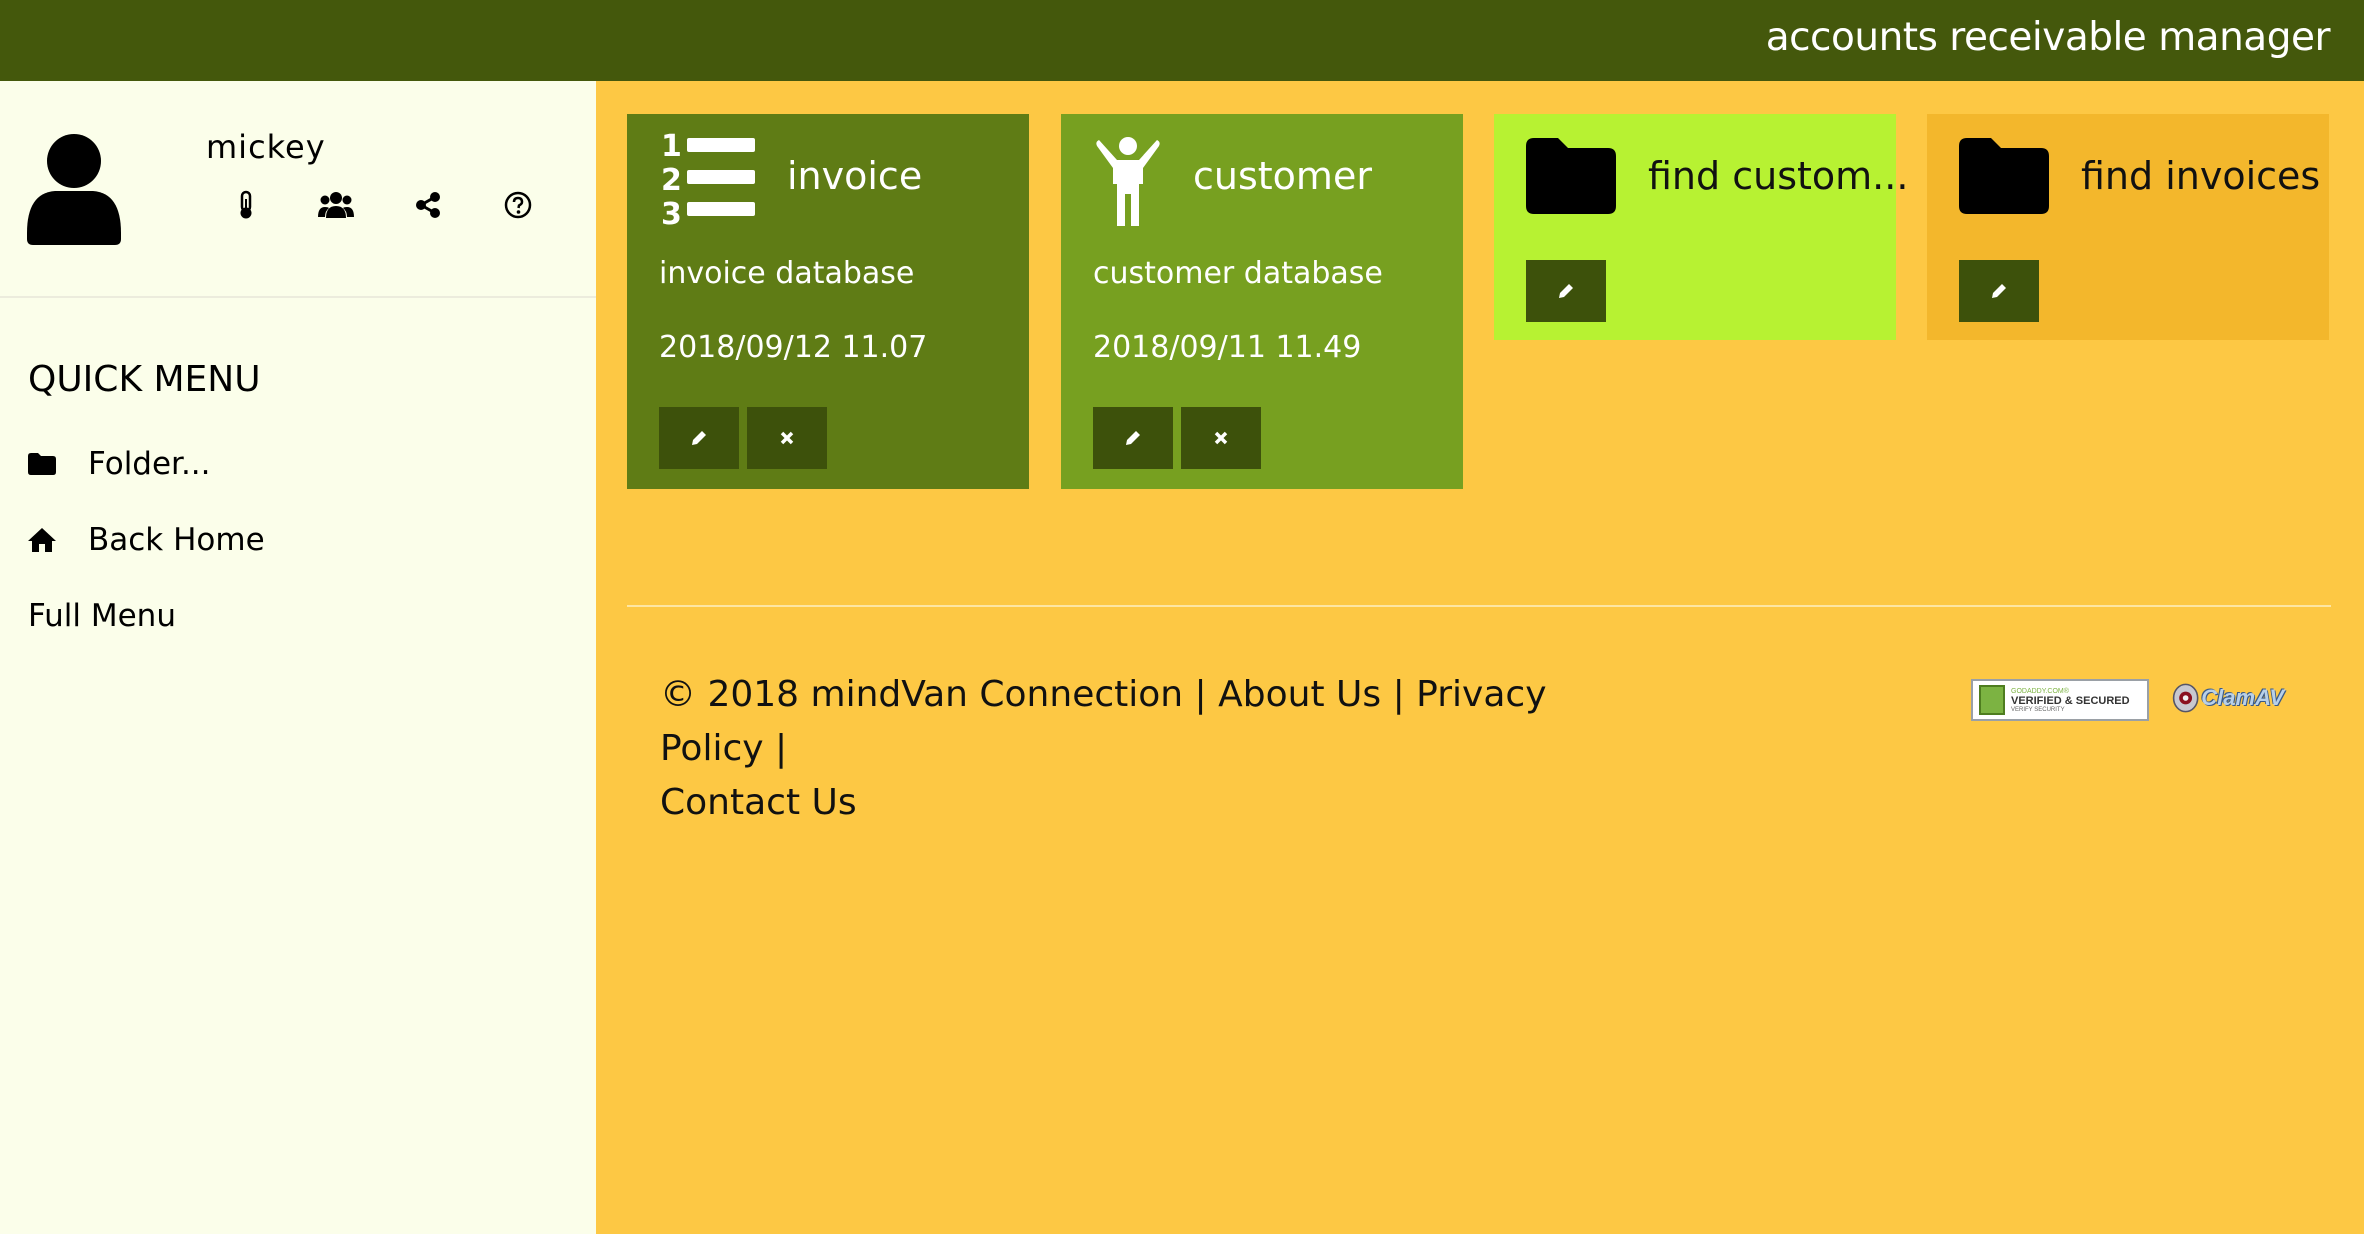 The image size is (2364, 1234). Describe the element at coordinates (1227, 347) in the screenshot. I see `tile-date: 2018/09/11 11.49` at that location.